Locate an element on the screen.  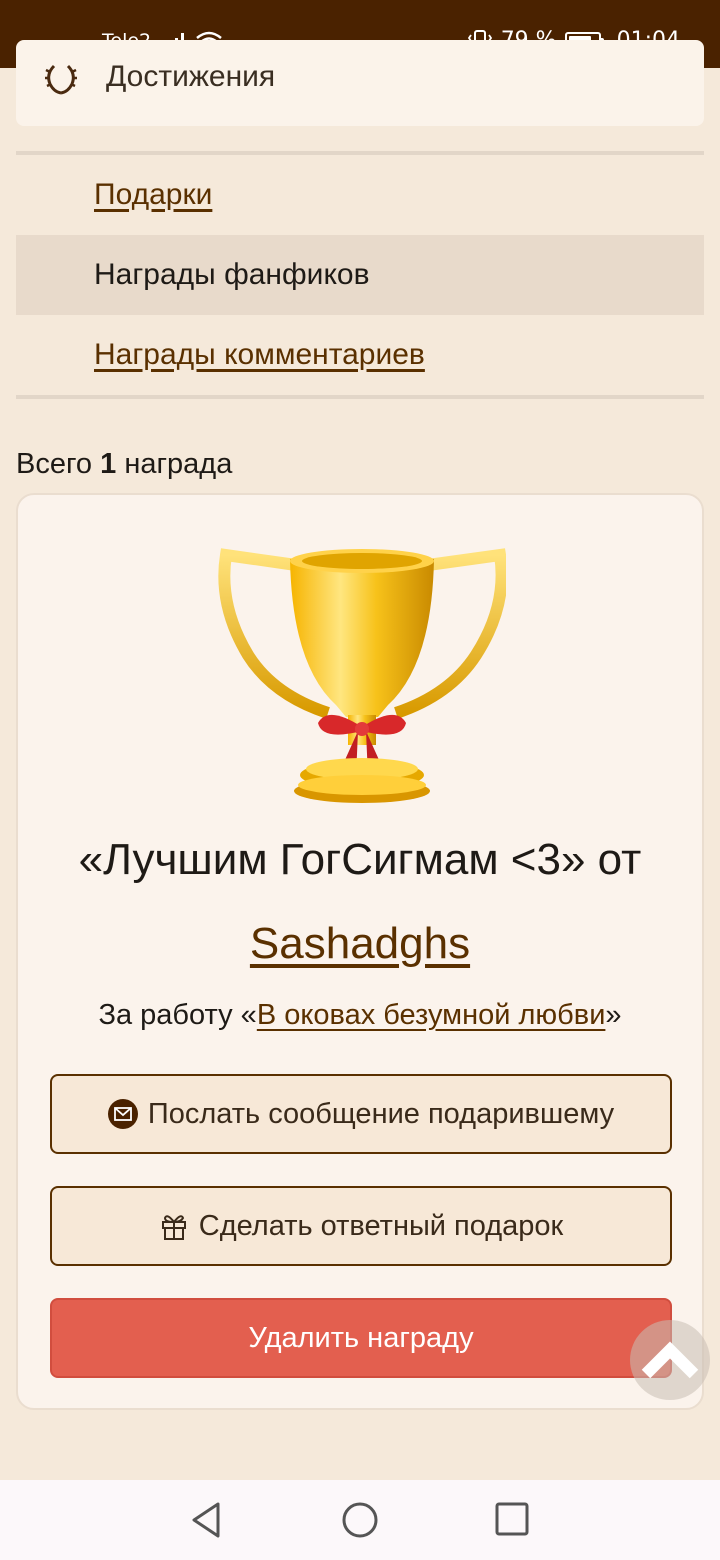
work-suffix: » is located at coordinates (613, 1015).